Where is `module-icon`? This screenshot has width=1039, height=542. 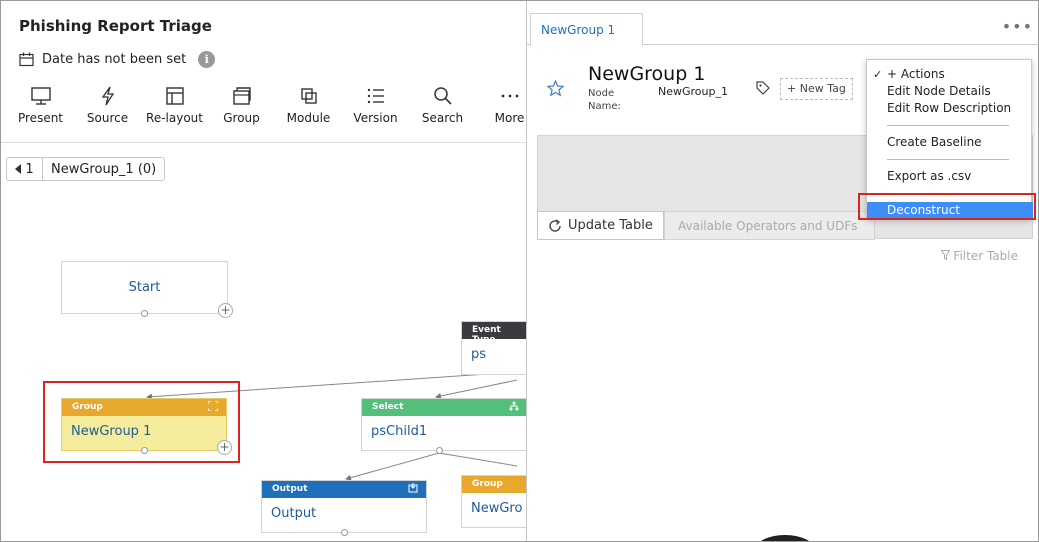 module-icon is located at coordinates (308, 96).